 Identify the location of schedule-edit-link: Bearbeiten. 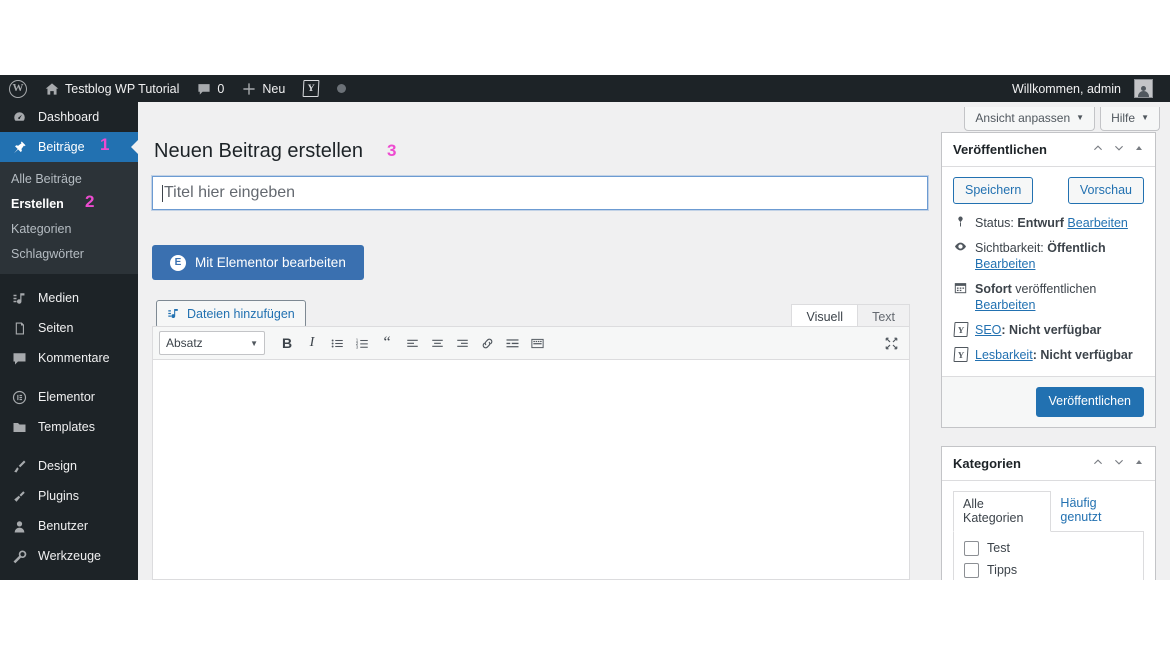
(1005, 305).